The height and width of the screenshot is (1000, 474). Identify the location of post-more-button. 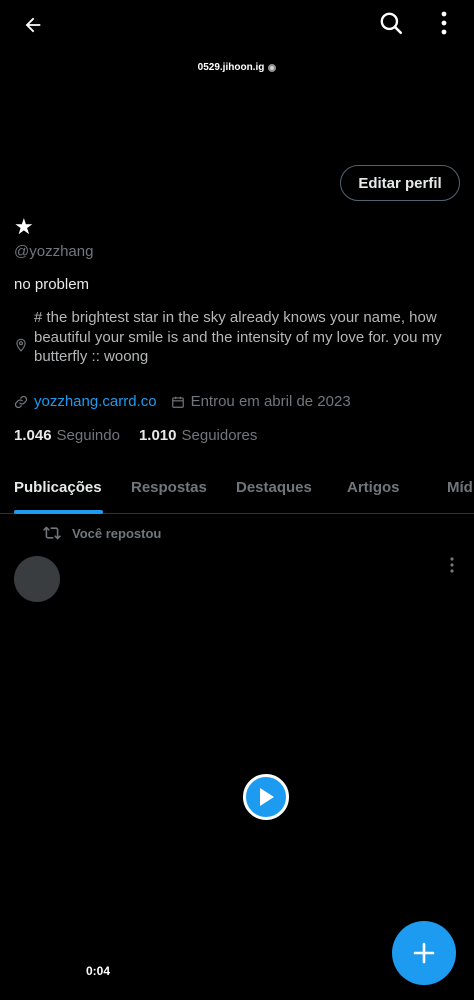
(452, 565).